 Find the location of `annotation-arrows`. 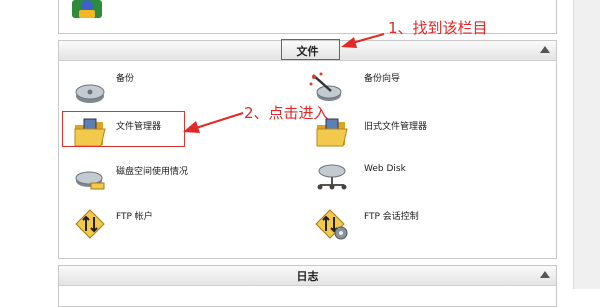

annotation-arrows is located at coordinates (284, 83).